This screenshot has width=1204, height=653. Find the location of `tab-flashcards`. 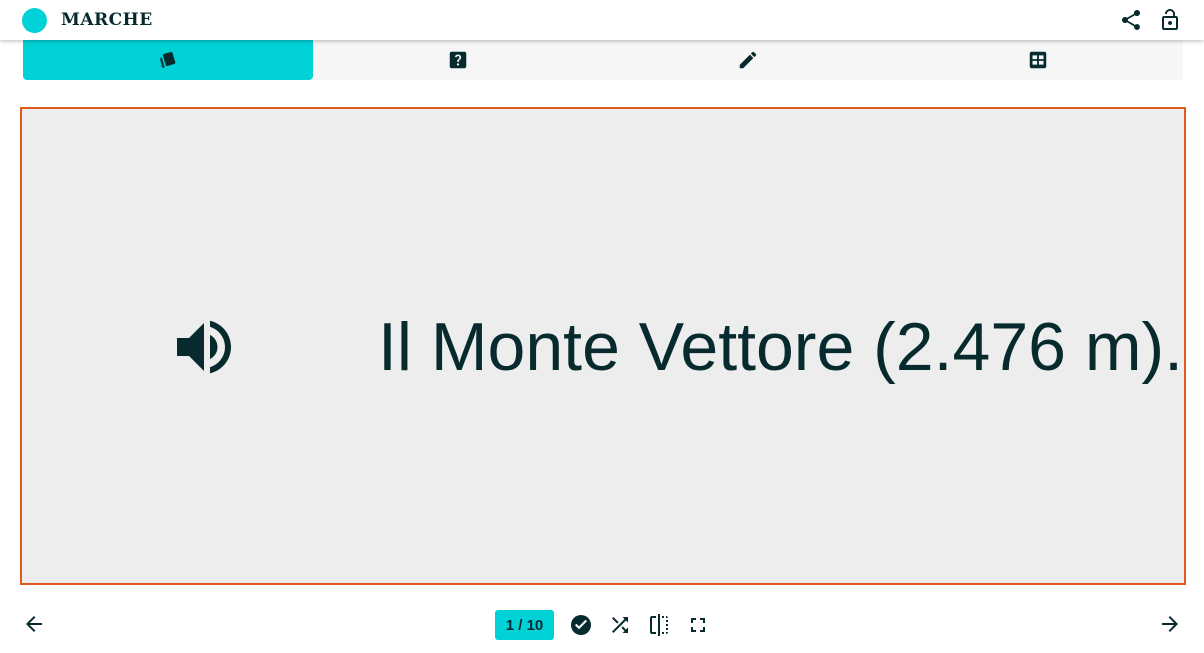

tab-flashcards is located at coordinates (168, 60).